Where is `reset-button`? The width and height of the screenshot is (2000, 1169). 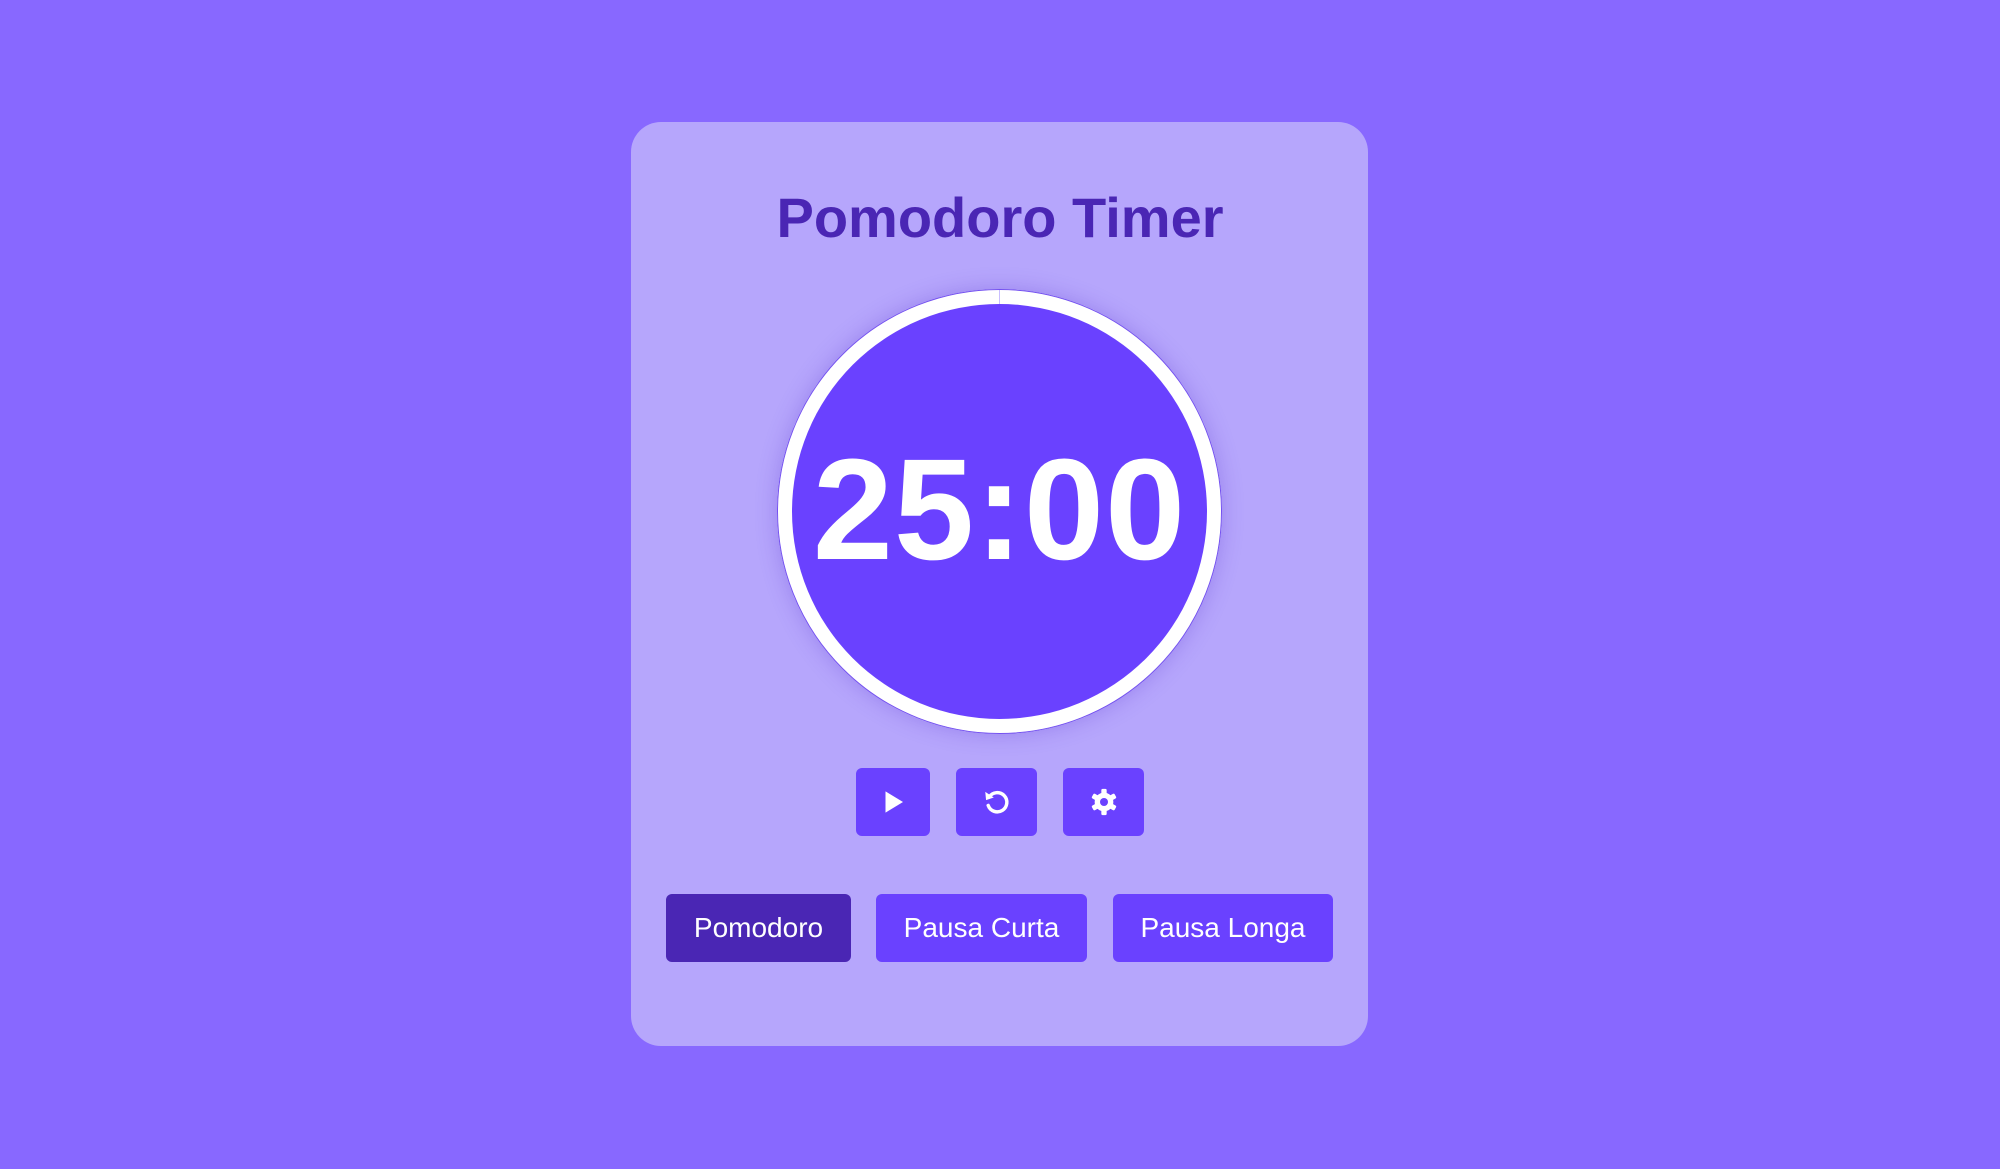
reset-button is located at coordinates (996, 802).